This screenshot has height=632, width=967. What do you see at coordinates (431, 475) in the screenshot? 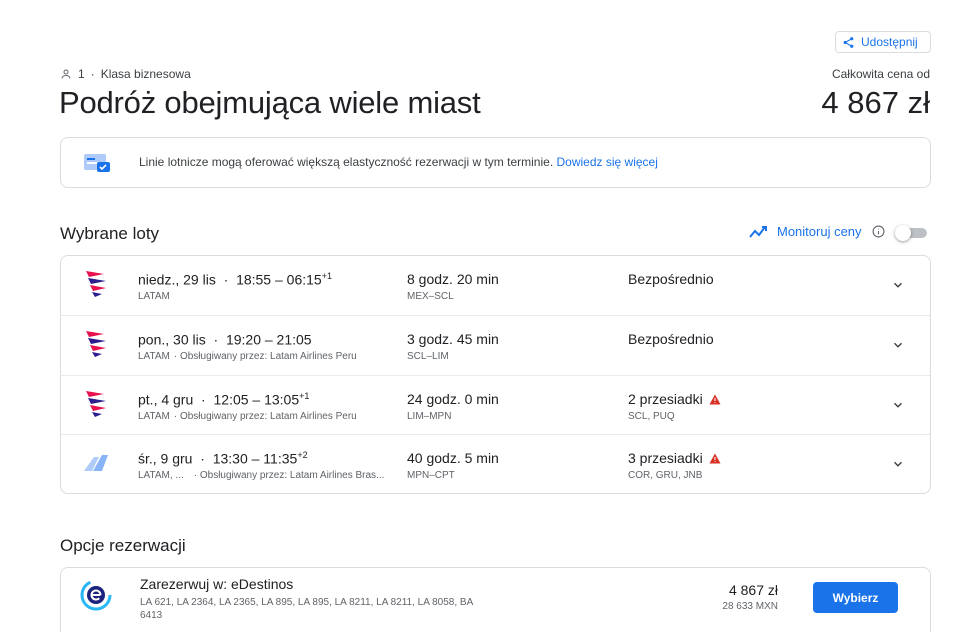
I see `flight-route: MPN–CPT` at bounding box center [431, 475].